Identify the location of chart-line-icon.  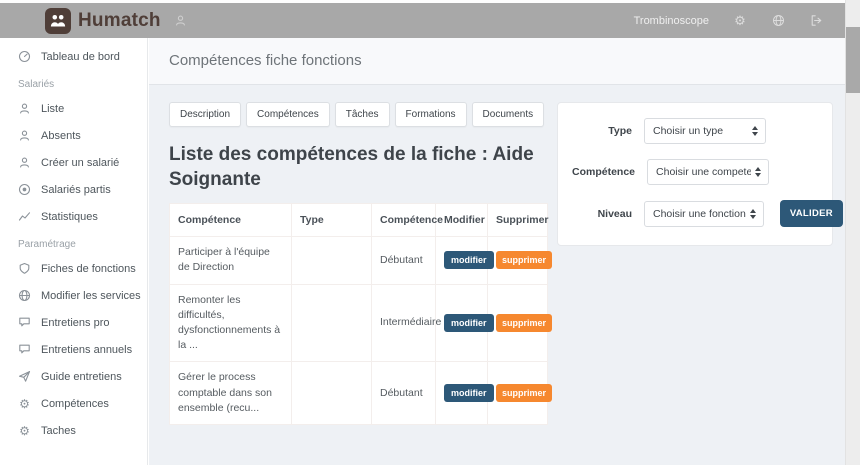
(24, 216).